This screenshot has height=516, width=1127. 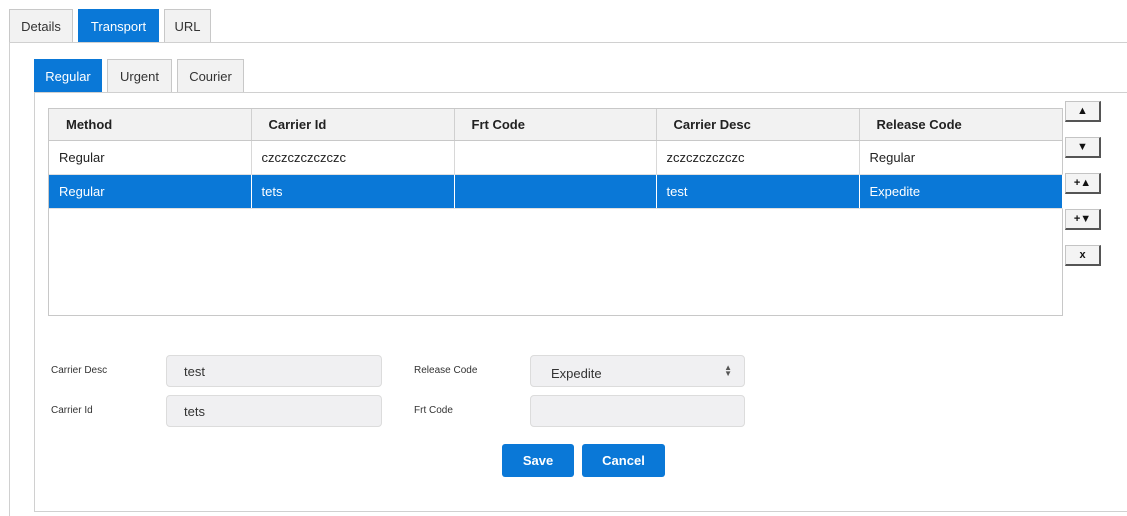 I want to click on table-row-selected: Regular tets test Expedite, so click(x=556, y=191).